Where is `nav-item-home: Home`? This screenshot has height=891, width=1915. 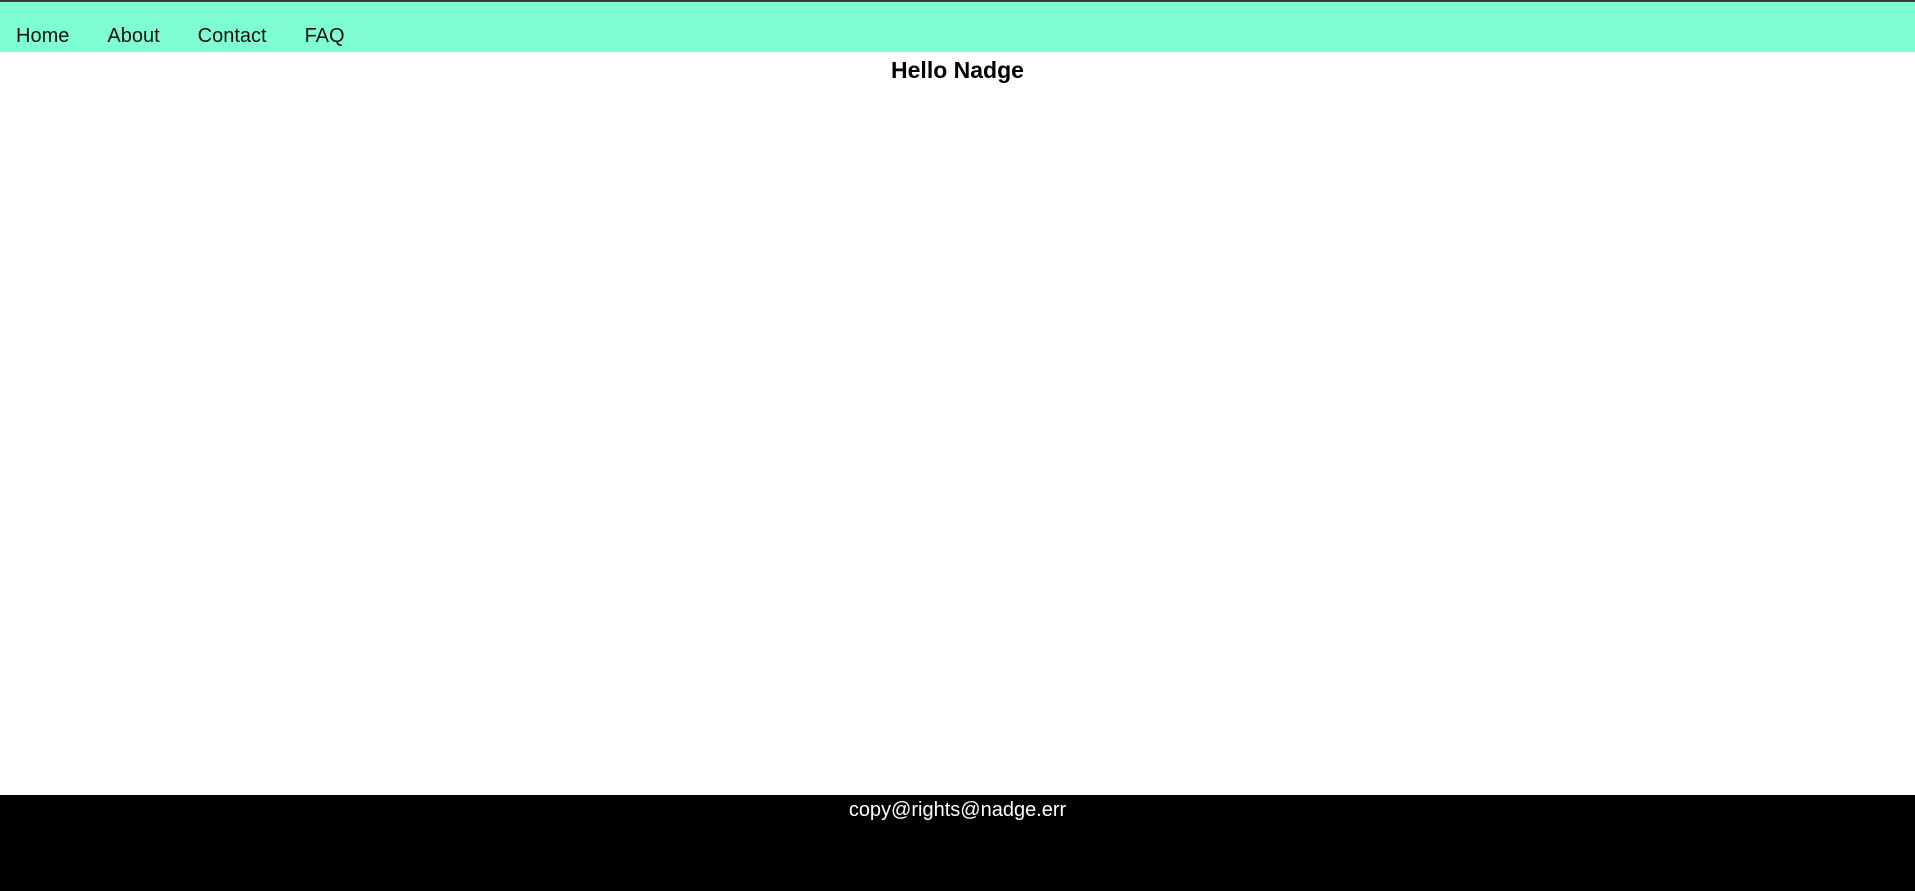 nav-item-home: Home is located at coordinates (42, 36).